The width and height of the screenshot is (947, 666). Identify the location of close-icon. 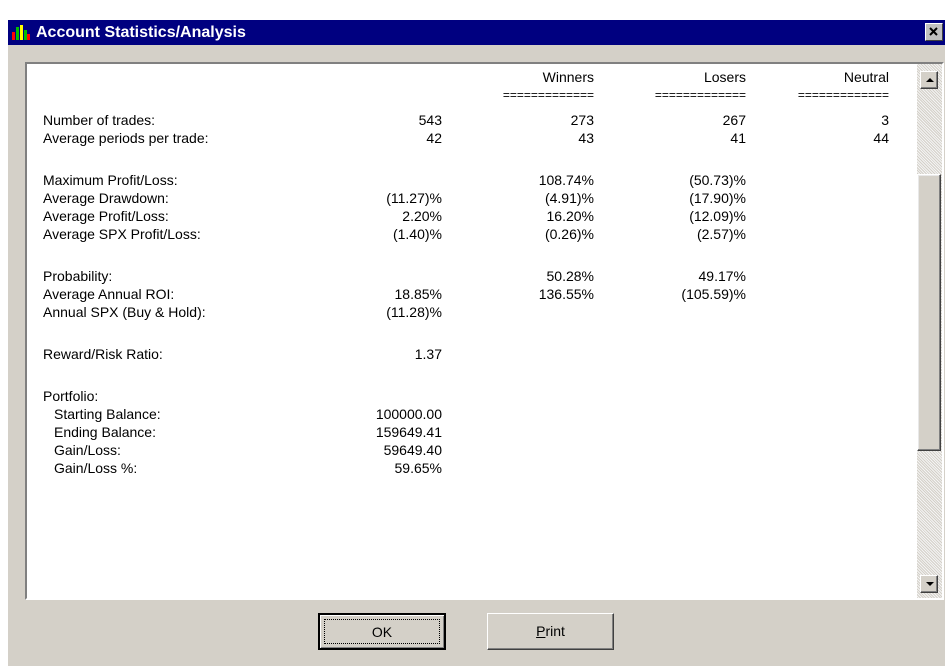
(933, 31).